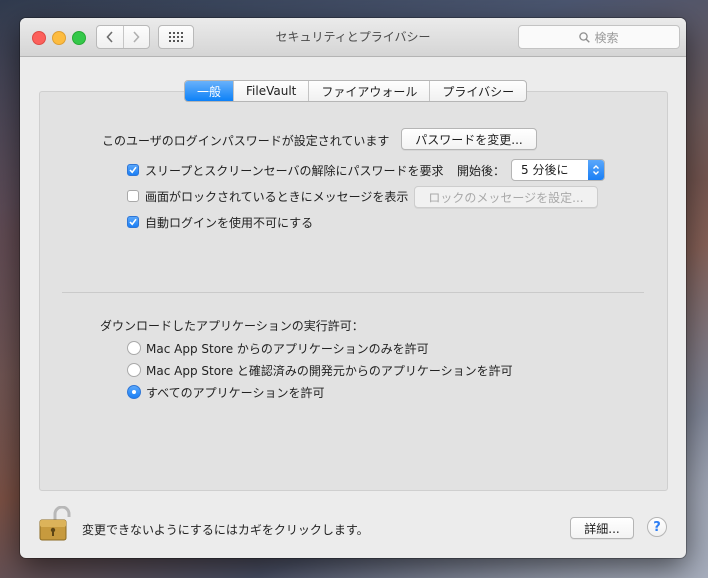  Describe the element at coordinates (134, 370) in the screenshot. I see `radio-app-store-and-identified` at that location.